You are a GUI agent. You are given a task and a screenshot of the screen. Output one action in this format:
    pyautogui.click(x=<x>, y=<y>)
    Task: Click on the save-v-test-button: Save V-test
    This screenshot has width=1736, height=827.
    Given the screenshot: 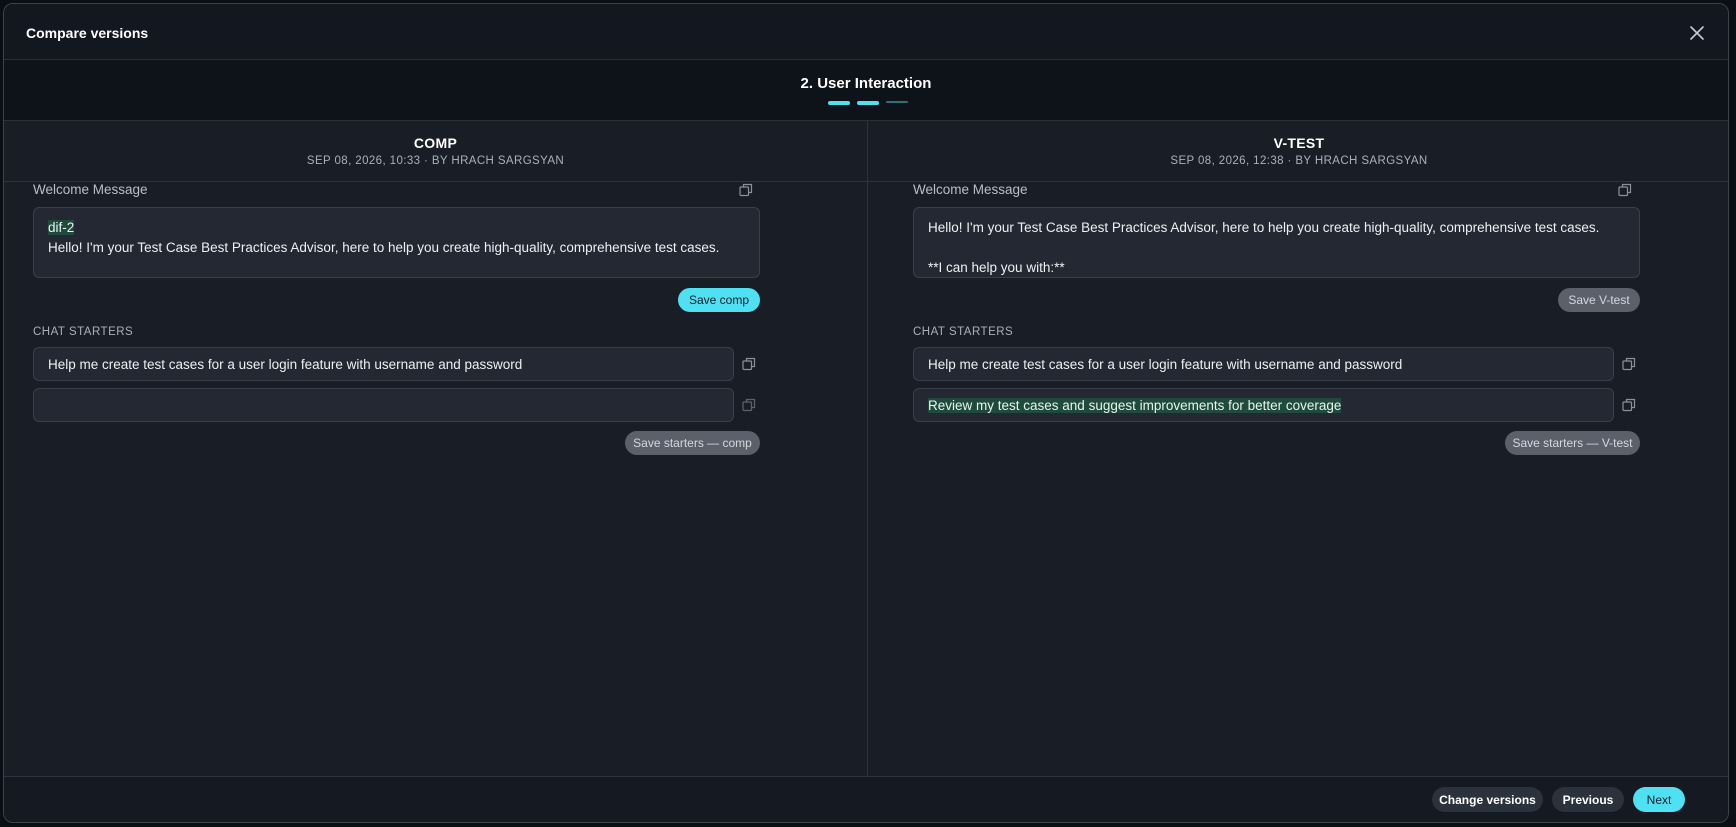 What is the action you would take?
    pyautogui.click(x=1599, y=300)
    